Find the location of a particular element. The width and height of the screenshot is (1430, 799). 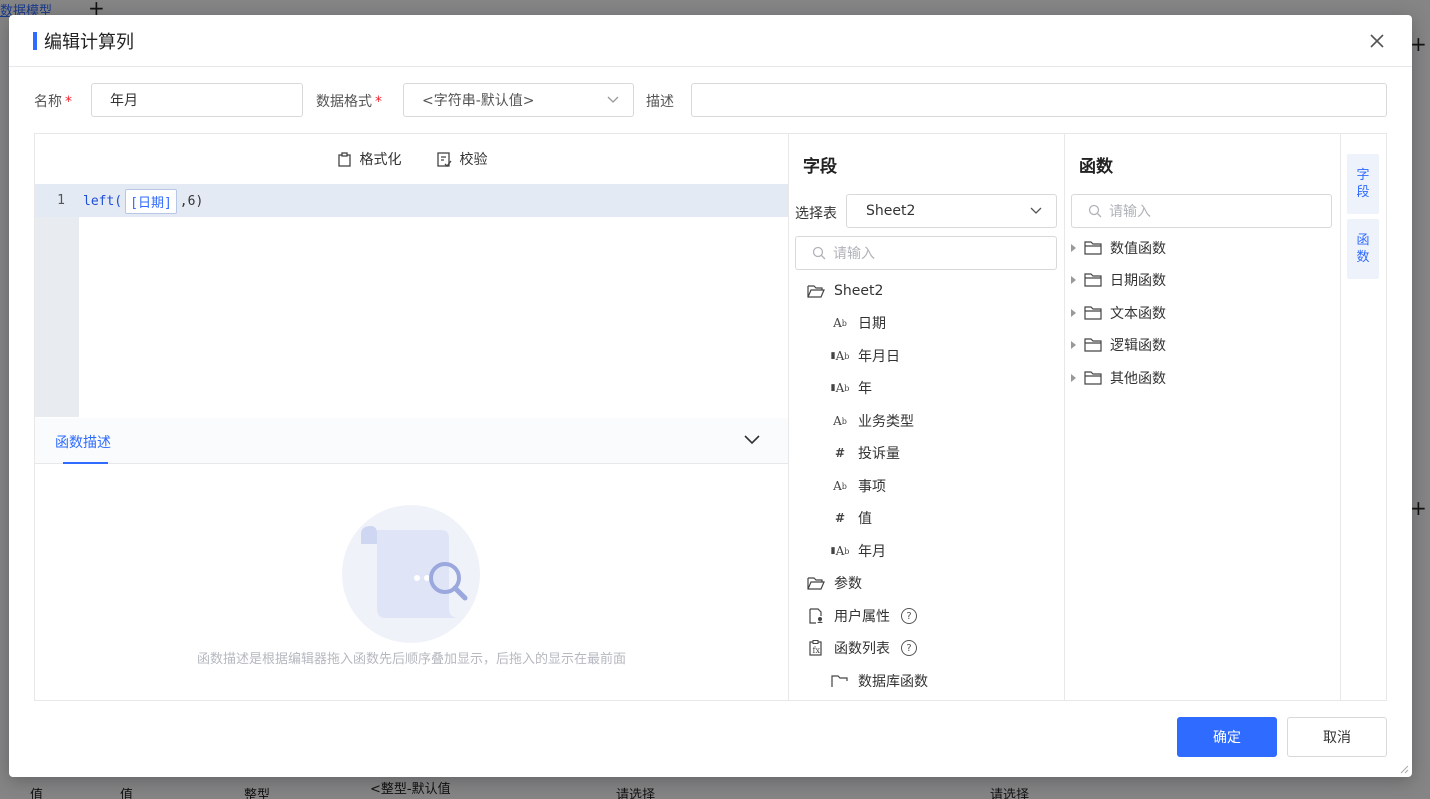

cancel-button: 取消 is located at coordinates (1337, 737).